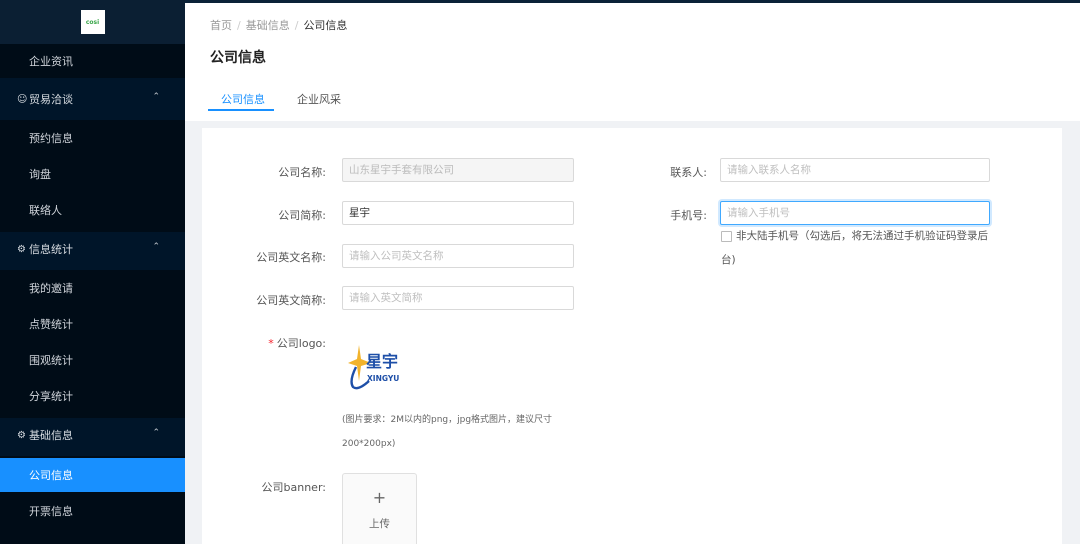  Describe the element at coordinates (51, 138) in the screenshot. I see `sidebar-item-label: 预约信息` at that location.